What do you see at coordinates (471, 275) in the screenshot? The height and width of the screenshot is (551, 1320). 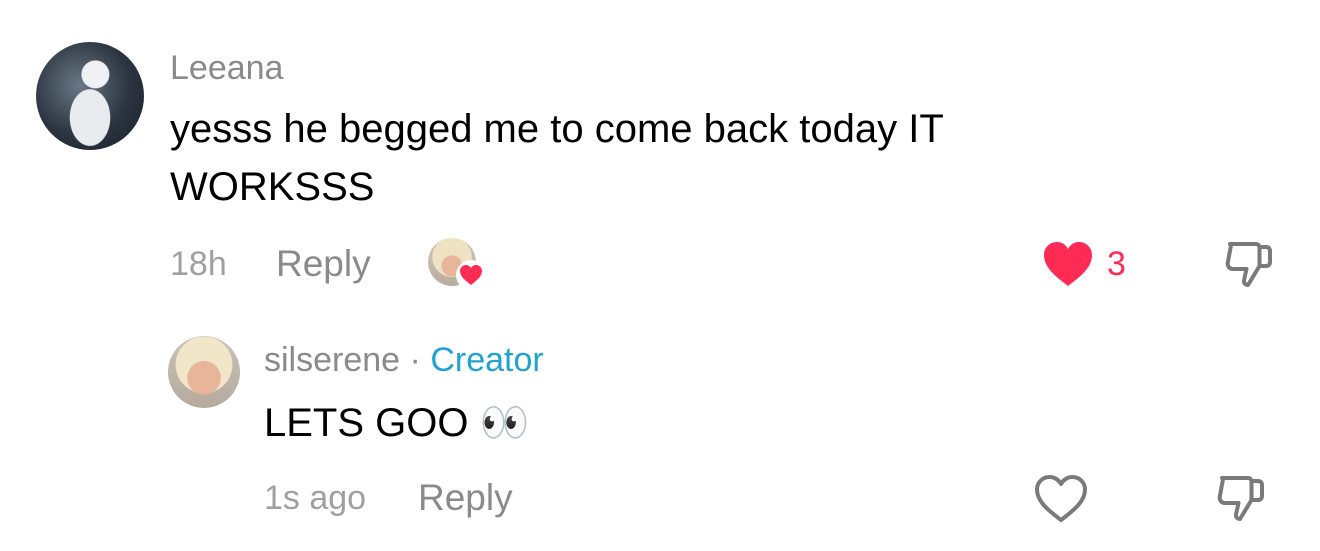 I see `heart-badge-icon` at bounding box center [471, 275].